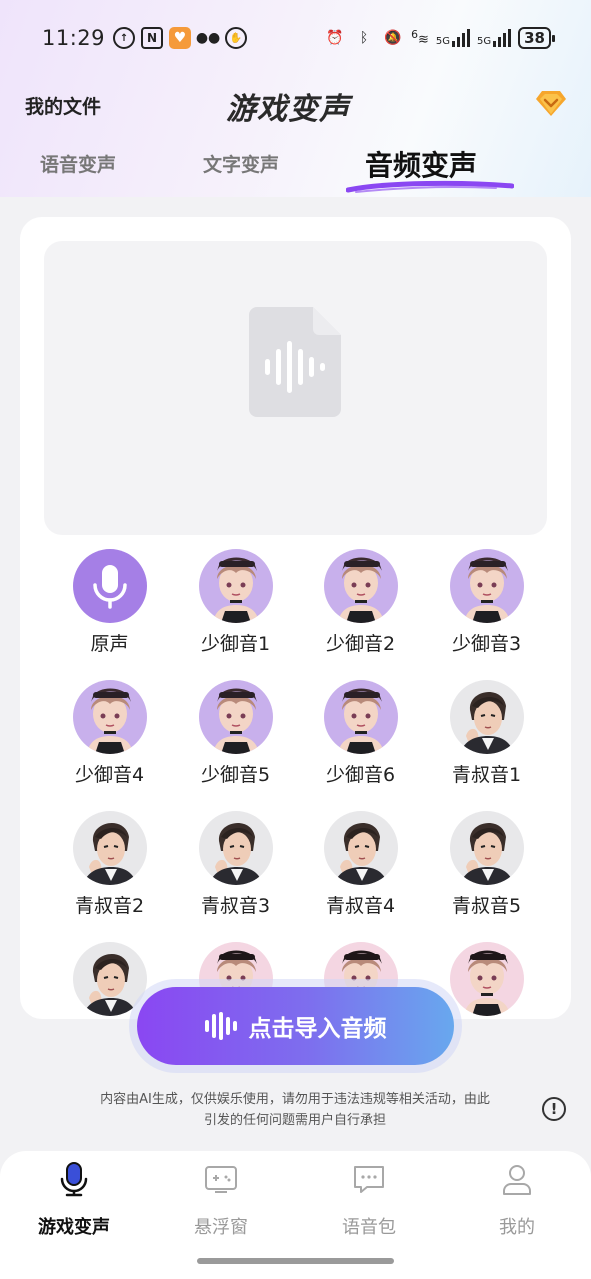 The height and width of the screenshot is (1279, 591). I want to click on my-files-link: 我的文件, so click(63, 105).